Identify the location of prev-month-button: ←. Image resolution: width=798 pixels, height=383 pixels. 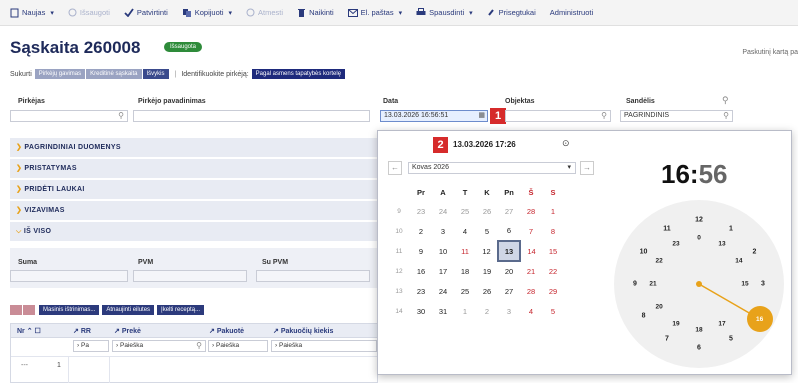
(395, 168).